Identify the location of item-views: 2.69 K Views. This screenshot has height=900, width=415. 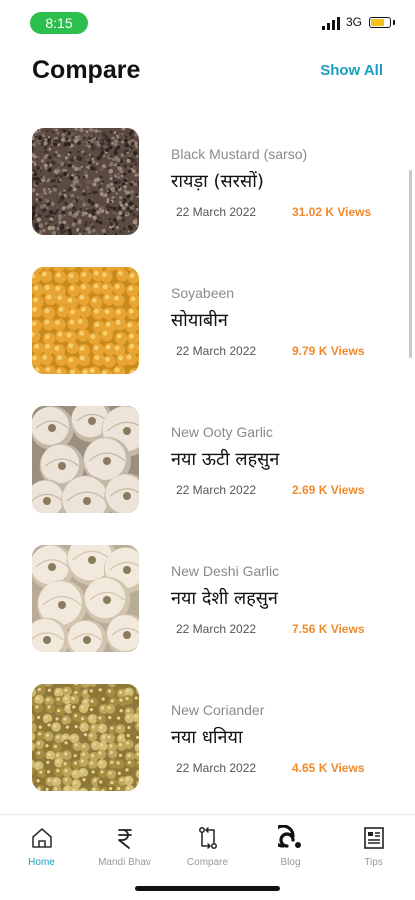
(328, 490).